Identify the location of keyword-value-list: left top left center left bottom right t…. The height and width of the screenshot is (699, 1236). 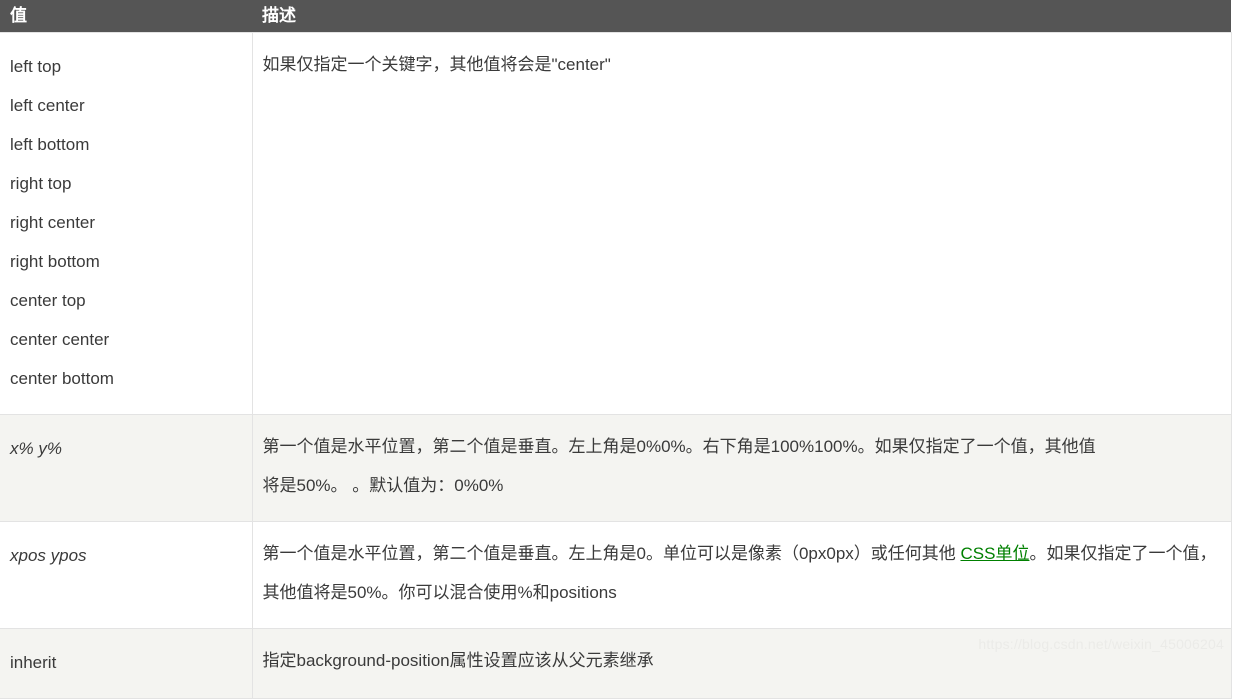
(126, 222).